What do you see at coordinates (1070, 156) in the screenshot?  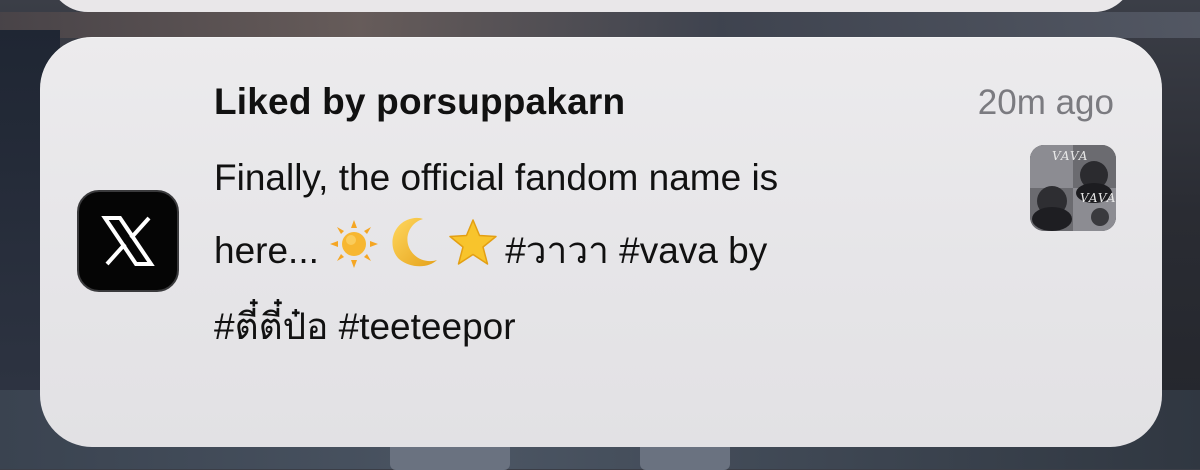 I see `thumbnail-title-top: VAVA` at bounding box center [1070, 156].